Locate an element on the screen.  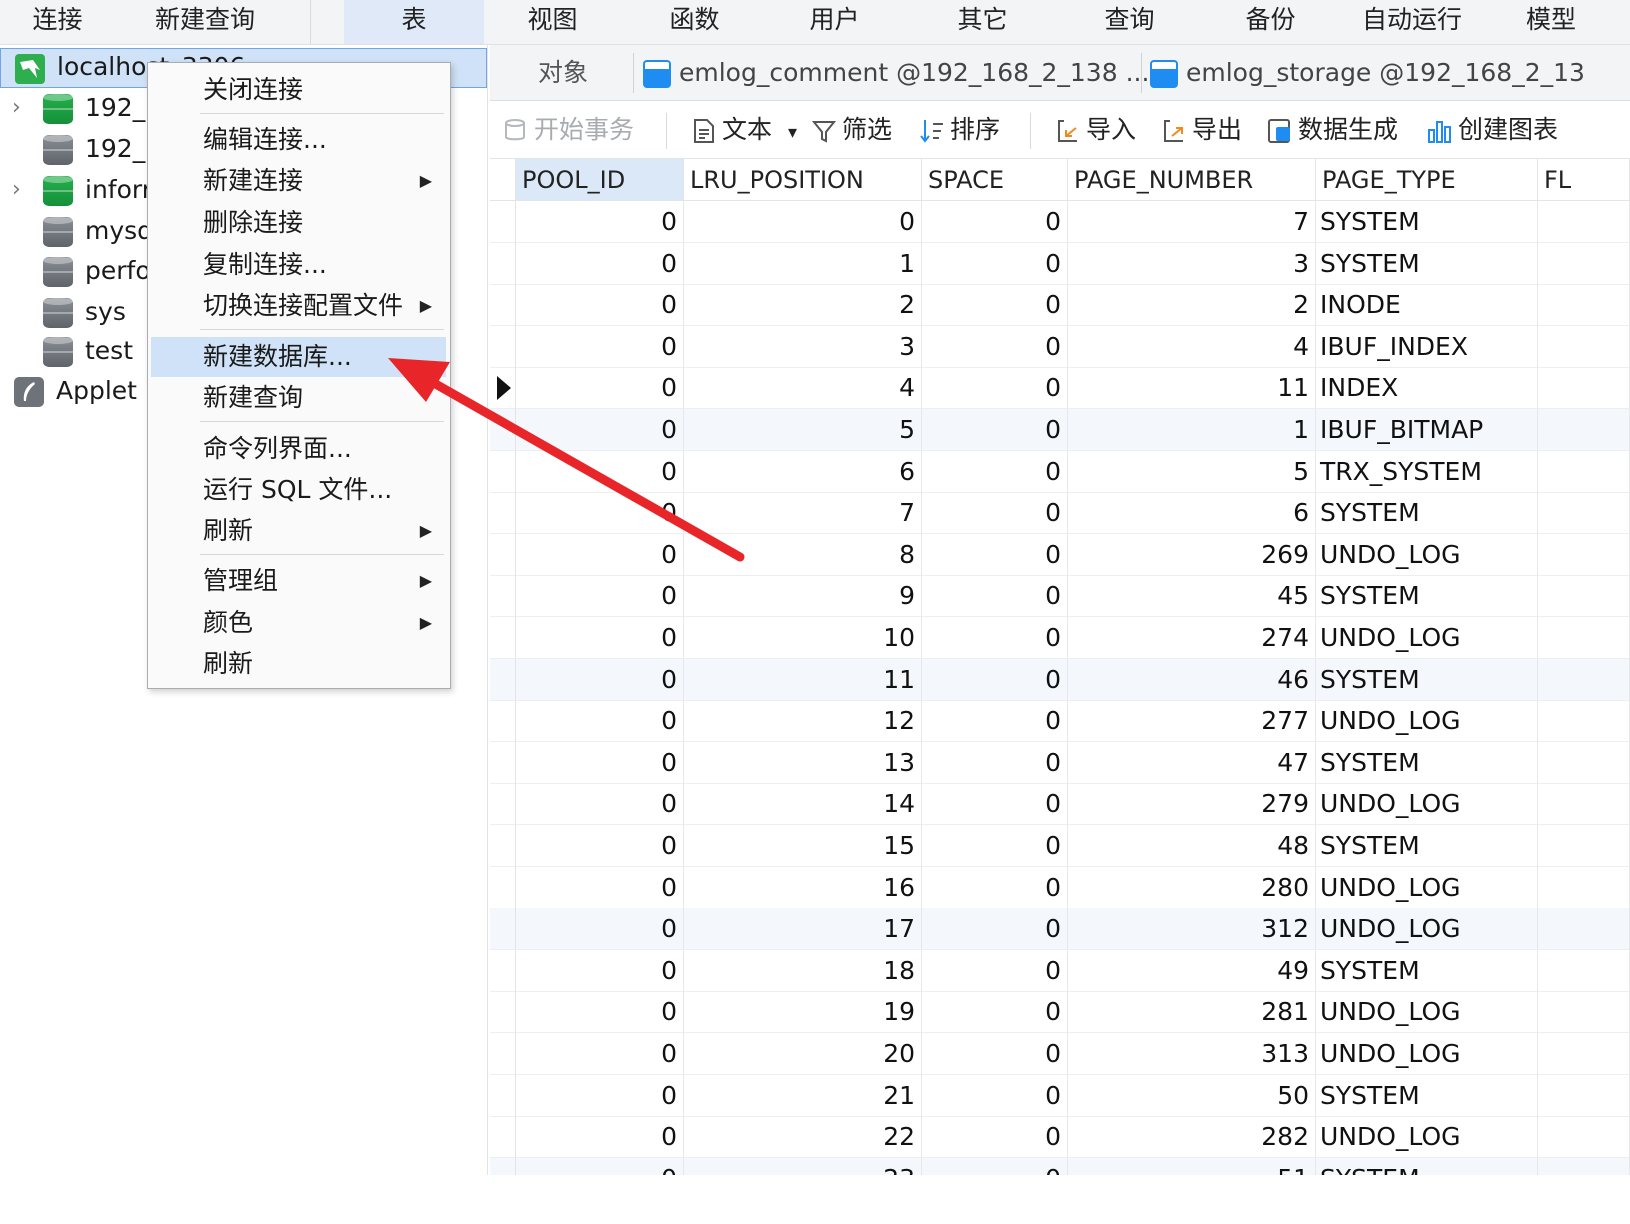
menu-item-refresh-sub: 刷新 ▶ is located at coordinates (298, 531).